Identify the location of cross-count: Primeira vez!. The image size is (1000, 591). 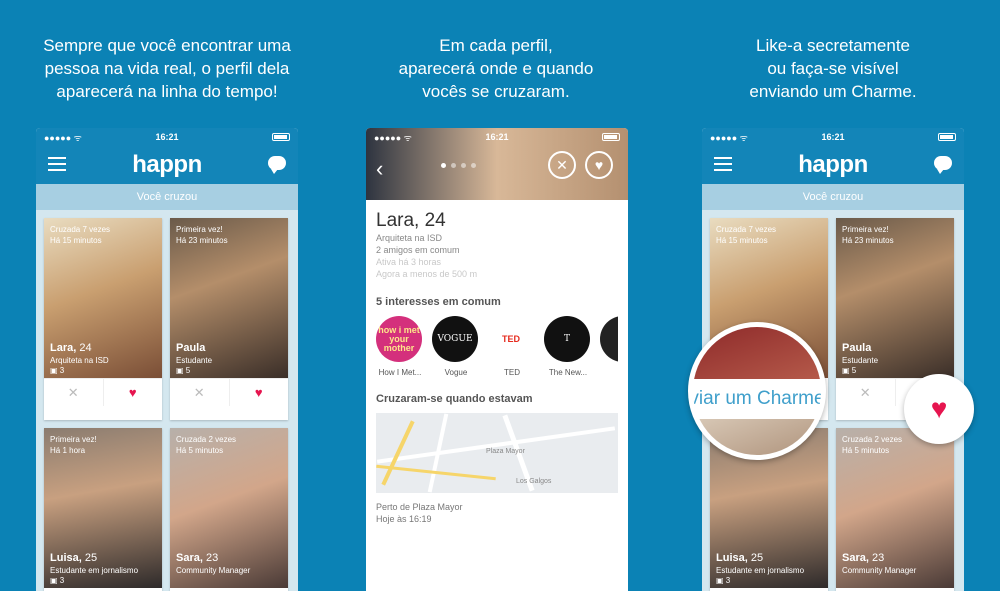
(865, 229).